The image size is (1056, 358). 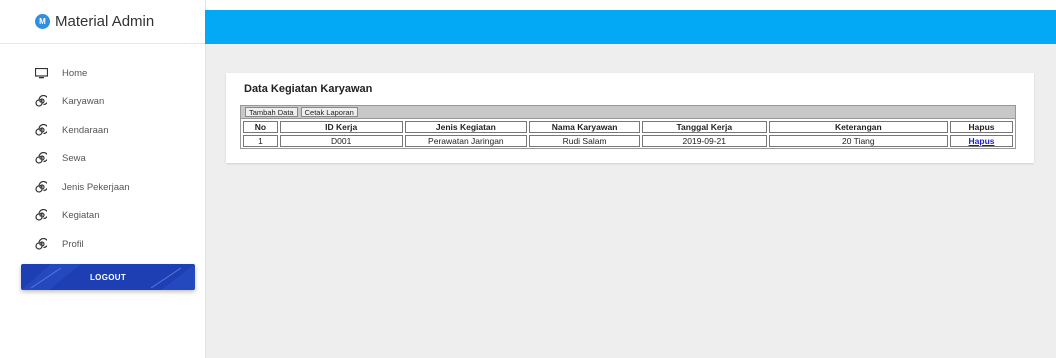 What do you see at coordinates (81, 215) in the screenshot?
I see `sidebar-item-label: Kegiatan` at bounding box center [81, 215].